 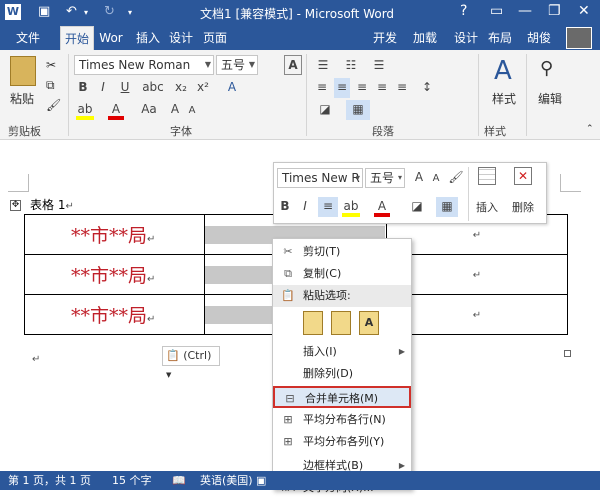 What do you see at coordinates (191, 362) in the screenshot?
I see `paste-options-button: 📋 (Ctrl) ▼` at bounding box center [191, 362].